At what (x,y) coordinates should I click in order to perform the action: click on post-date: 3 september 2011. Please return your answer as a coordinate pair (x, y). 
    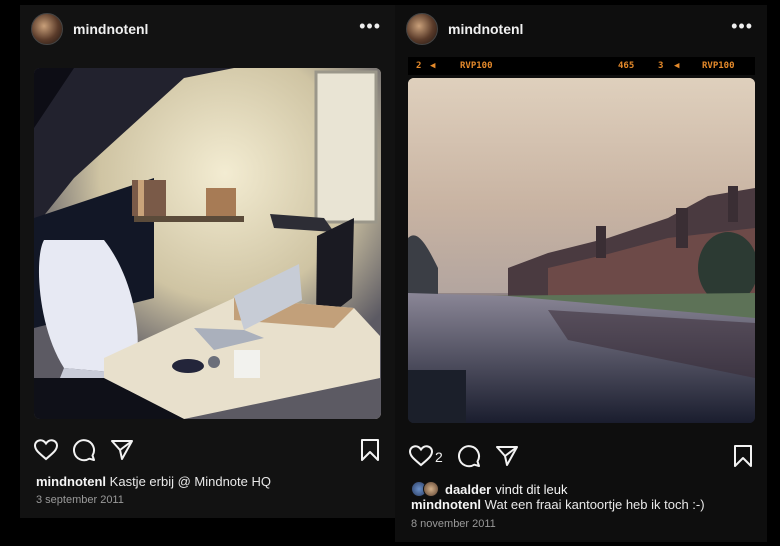
    Looking at the image, I should click on (80, 500).